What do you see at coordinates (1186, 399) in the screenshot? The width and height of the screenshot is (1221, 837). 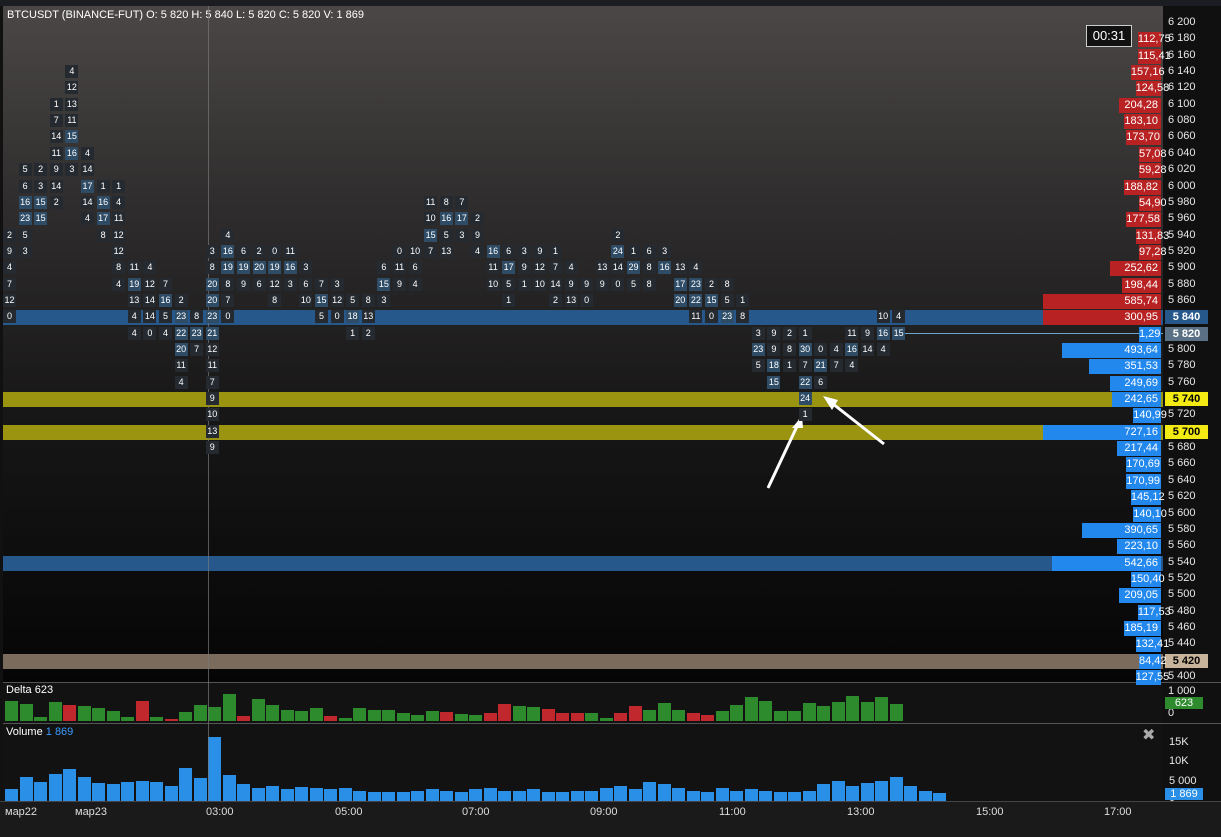 I see `level-label-5740: 5 740` at bounding box center [1186, 399].